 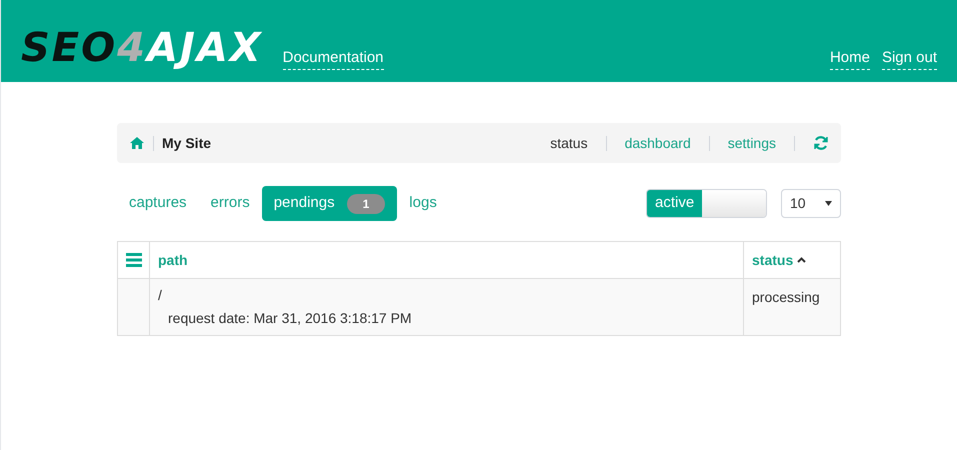 What do you see at coordinates (158, 203) in the screenshot?
I see `tab: captures` at bounding box center [158, 203].